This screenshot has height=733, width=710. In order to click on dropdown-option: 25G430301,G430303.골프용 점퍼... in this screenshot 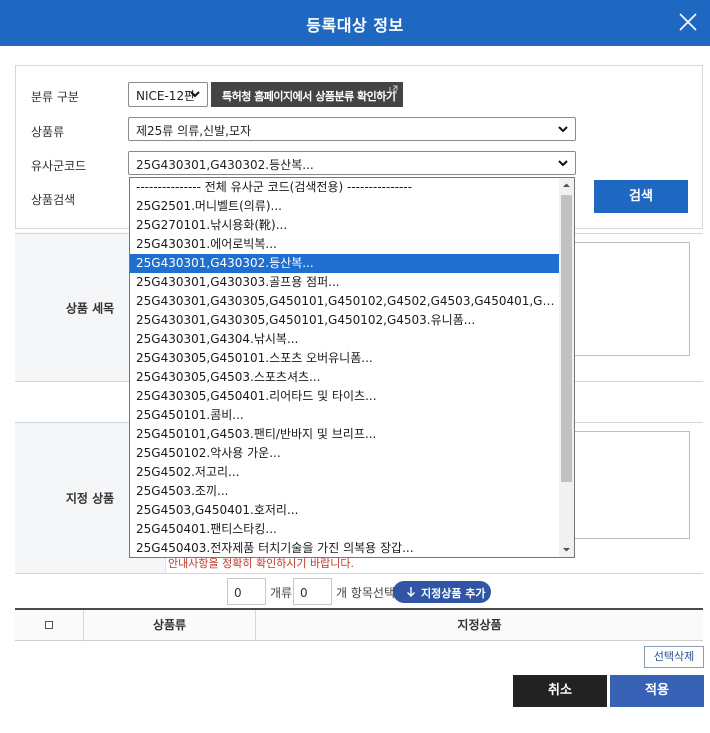, I will do `click(344, 282)`.